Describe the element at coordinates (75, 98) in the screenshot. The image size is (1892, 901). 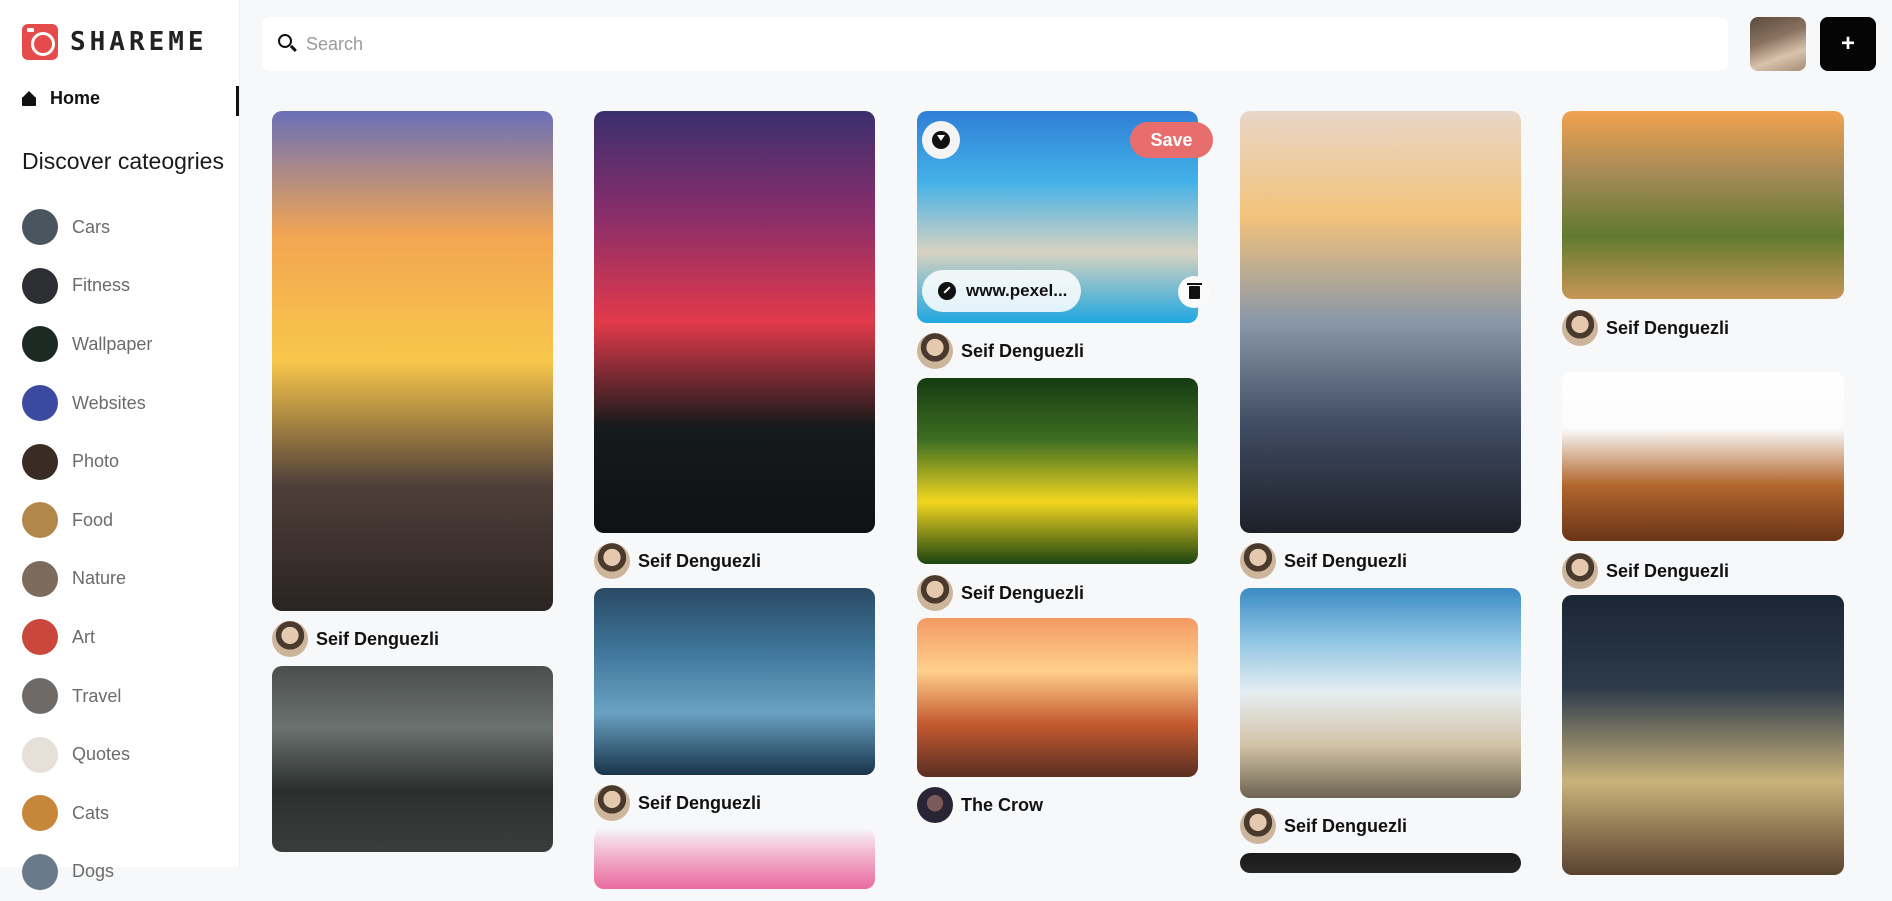
I see `sidebar-item-label: Home` at that location.